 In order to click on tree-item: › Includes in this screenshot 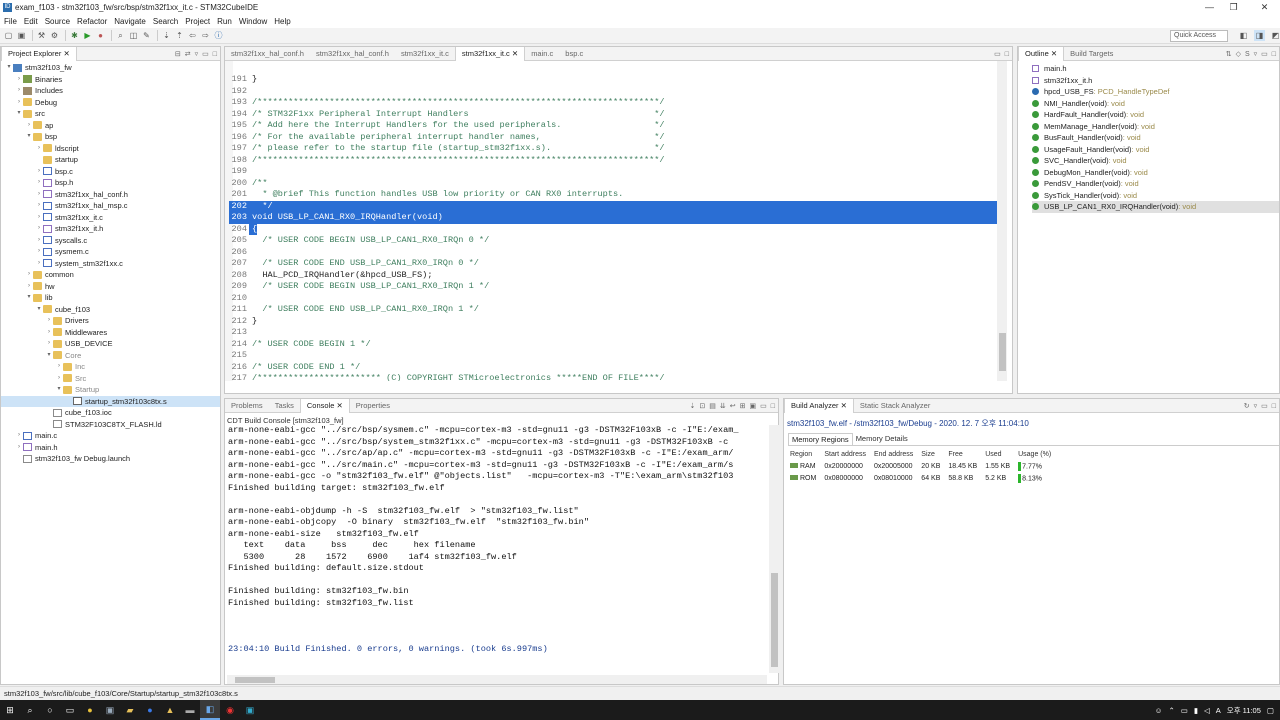, I will do `click(110, 91)`.